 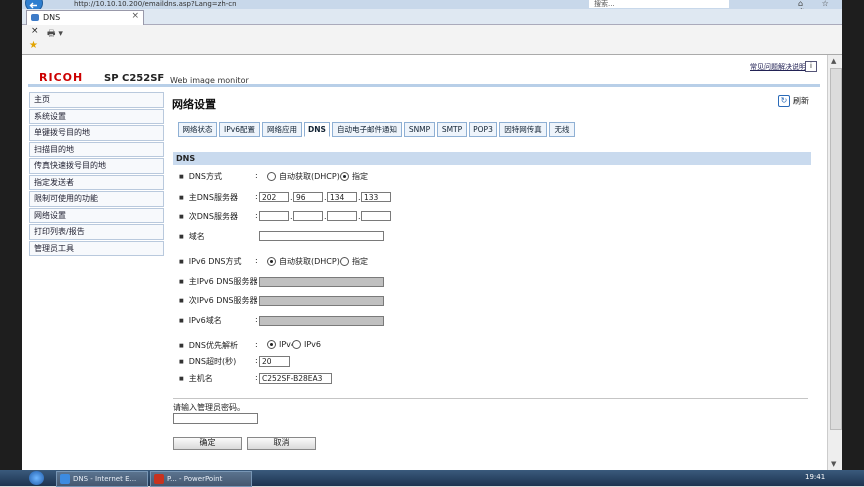 I want to click on primary-dns-octet-4: 133, so click(x=376, y=197).